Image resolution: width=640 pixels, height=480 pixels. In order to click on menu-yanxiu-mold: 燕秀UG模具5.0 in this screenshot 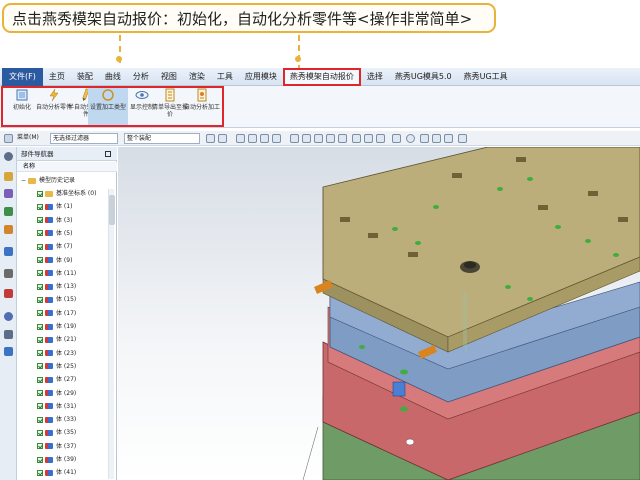, I will do `click(423, 77)`.